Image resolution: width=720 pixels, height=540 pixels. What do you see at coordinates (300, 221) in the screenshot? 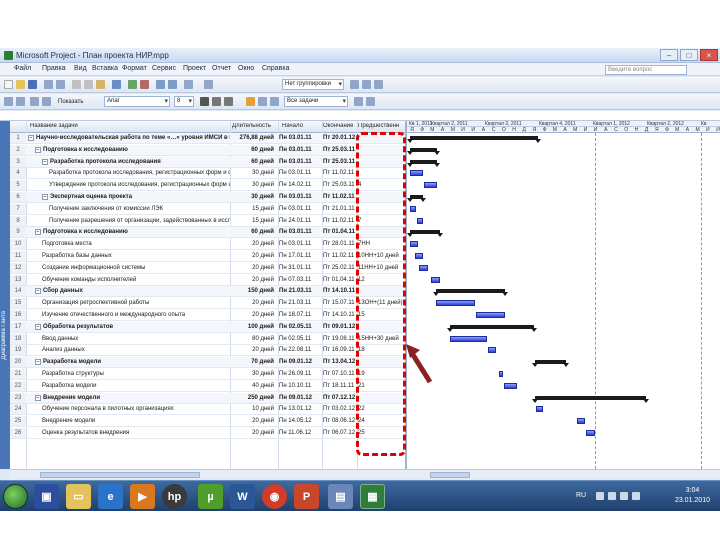
I see `task-start: Пн 24.01.11` at bounding box center [300, 221].